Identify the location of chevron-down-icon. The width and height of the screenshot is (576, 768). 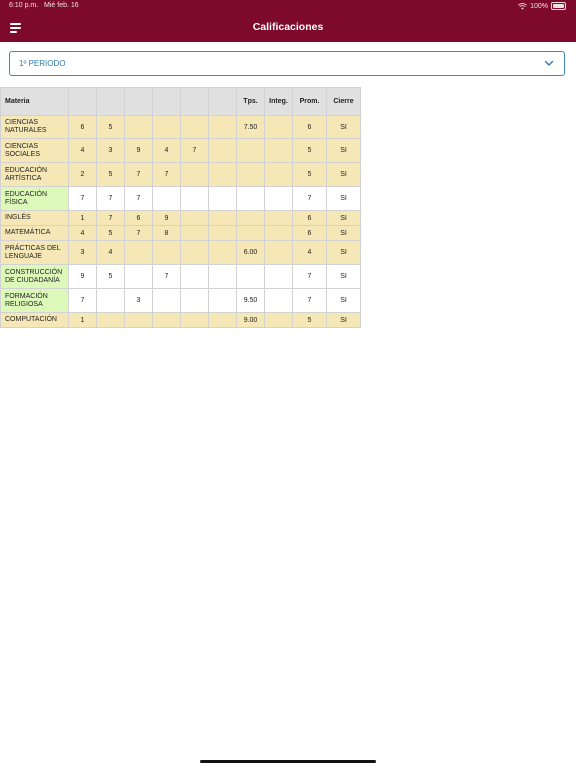
(549, 63).